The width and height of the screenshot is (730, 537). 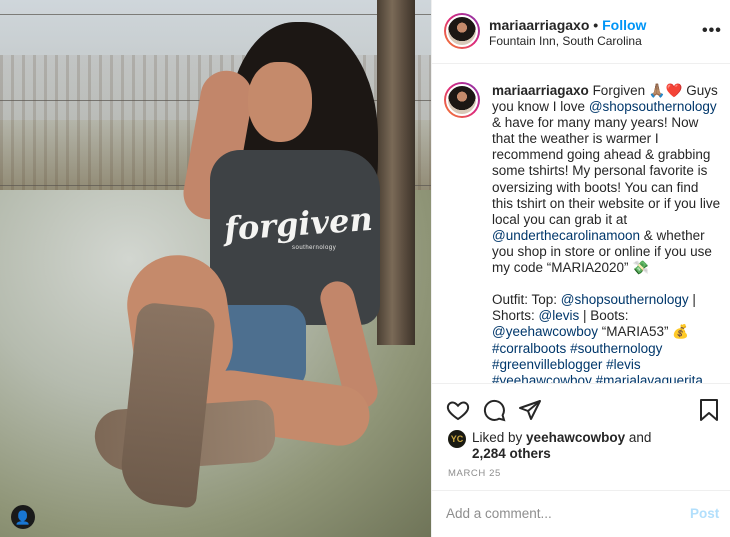 What do you see at coordinates (530, 410) in the screenshot?
I see `share-icon` at bounding box center [530, 410].